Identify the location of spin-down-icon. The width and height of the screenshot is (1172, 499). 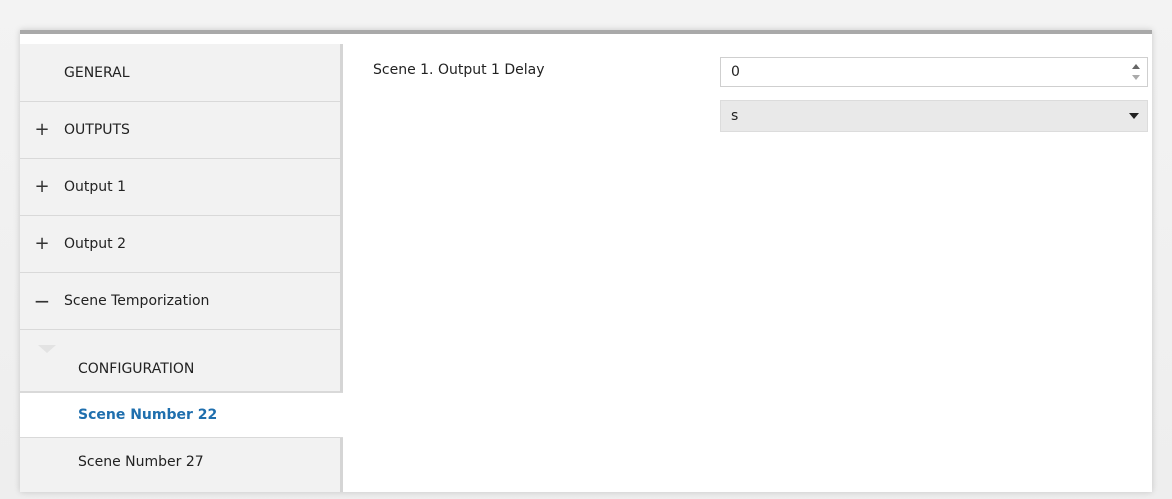
(1136, 77).